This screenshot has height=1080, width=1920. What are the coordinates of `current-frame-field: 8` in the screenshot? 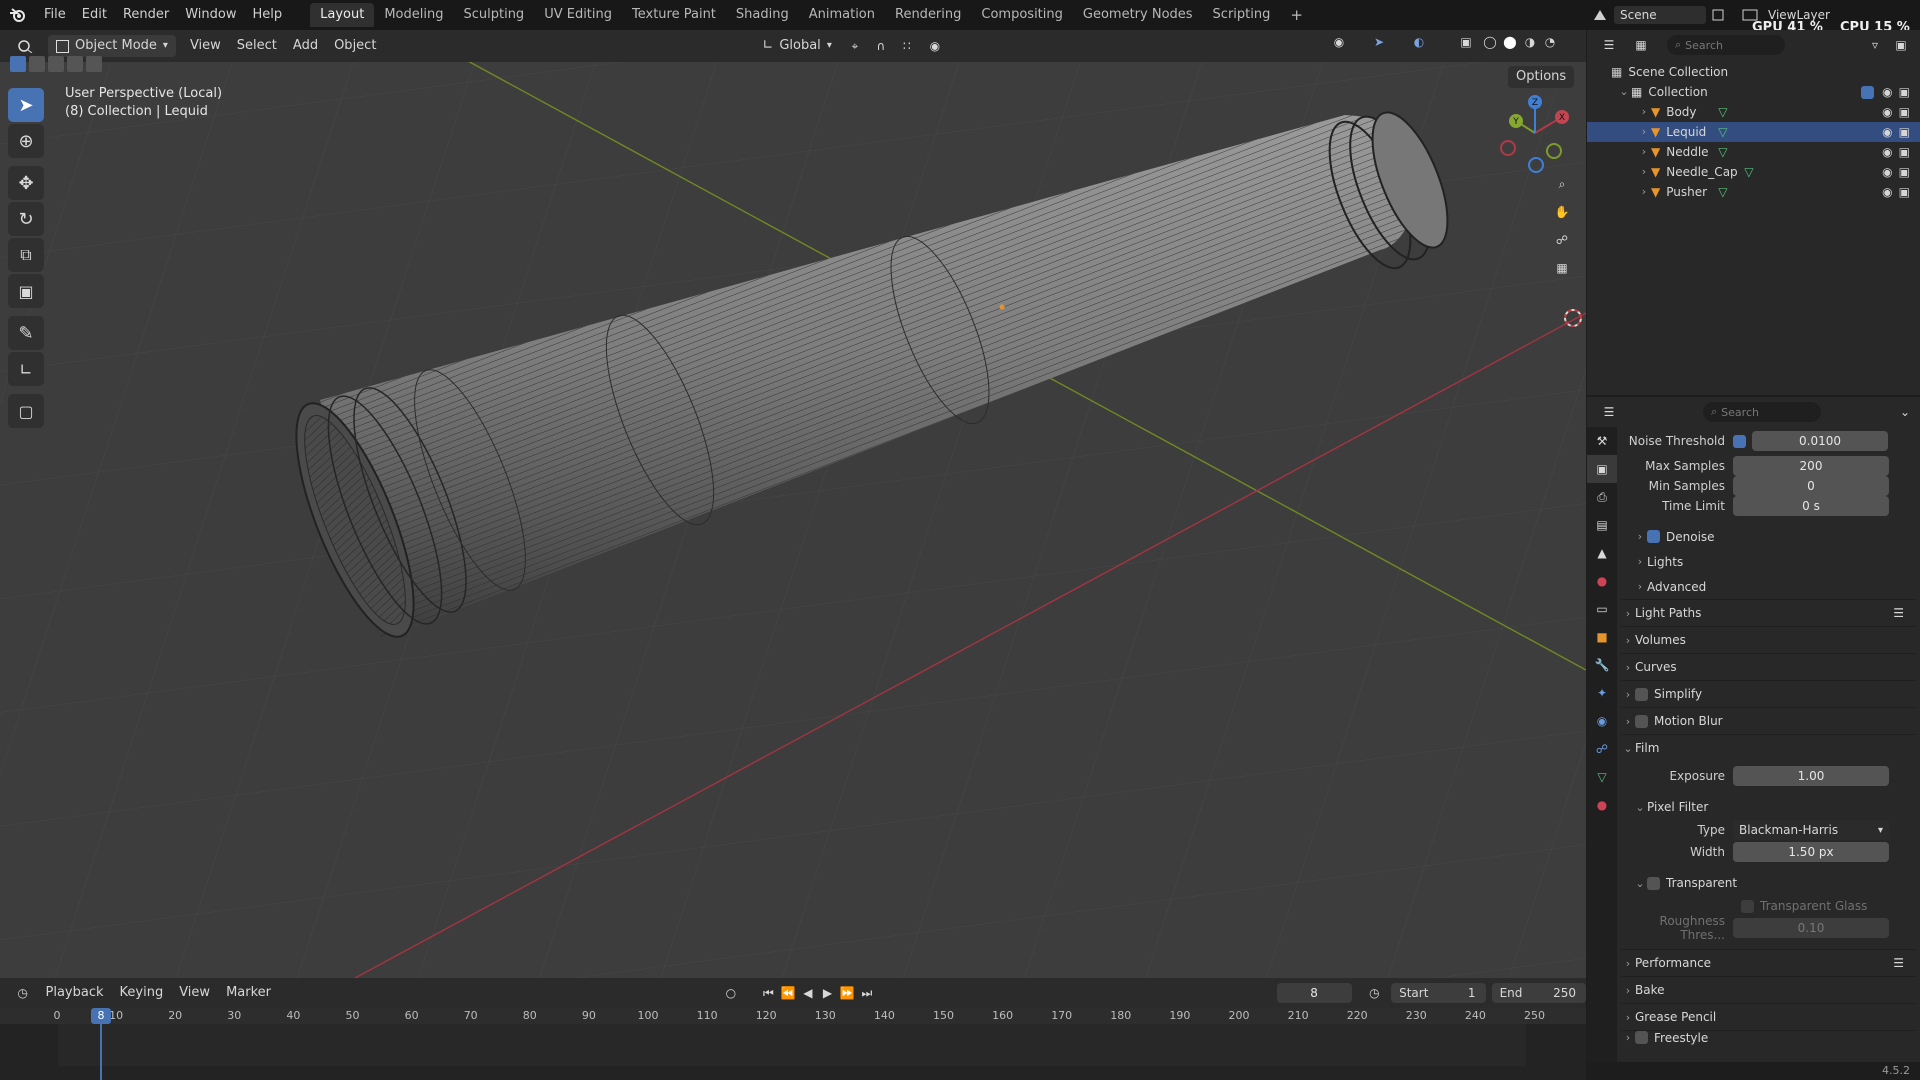 It's located at (1314, 993).